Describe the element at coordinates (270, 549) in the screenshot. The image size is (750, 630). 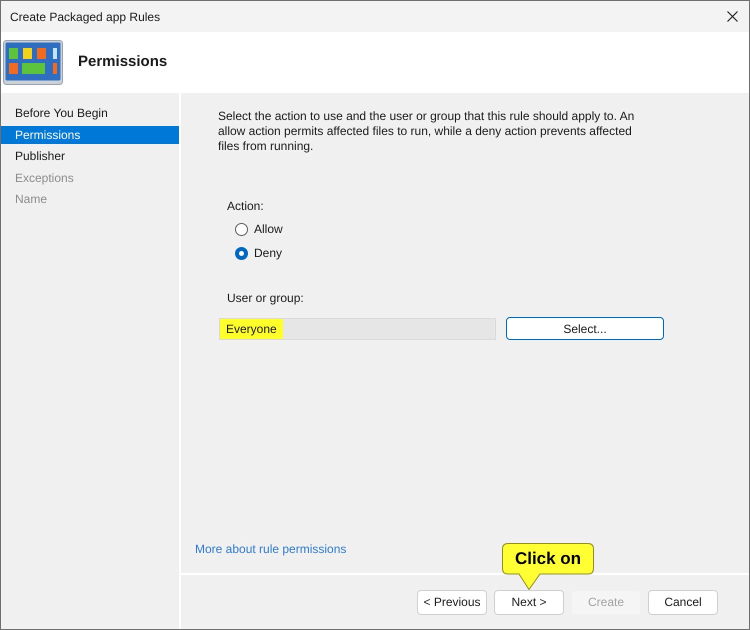
I see `help-link: More about rule permissions` at that location.